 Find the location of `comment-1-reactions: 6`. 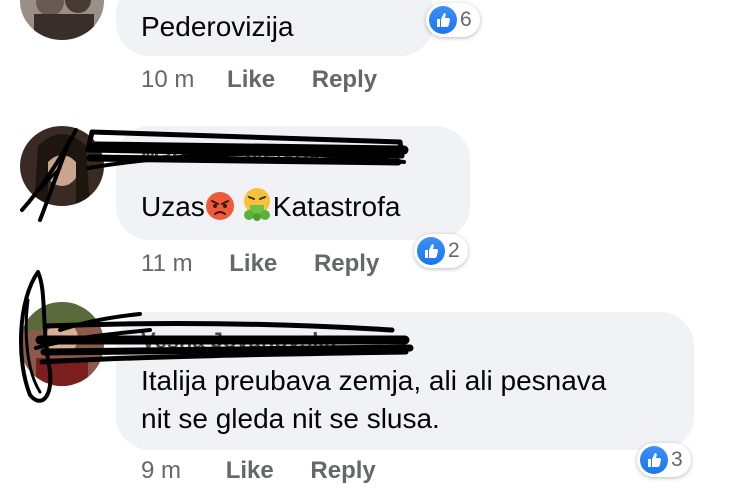

comment-1-reactions: 6 is located at coordinates (453, 20).